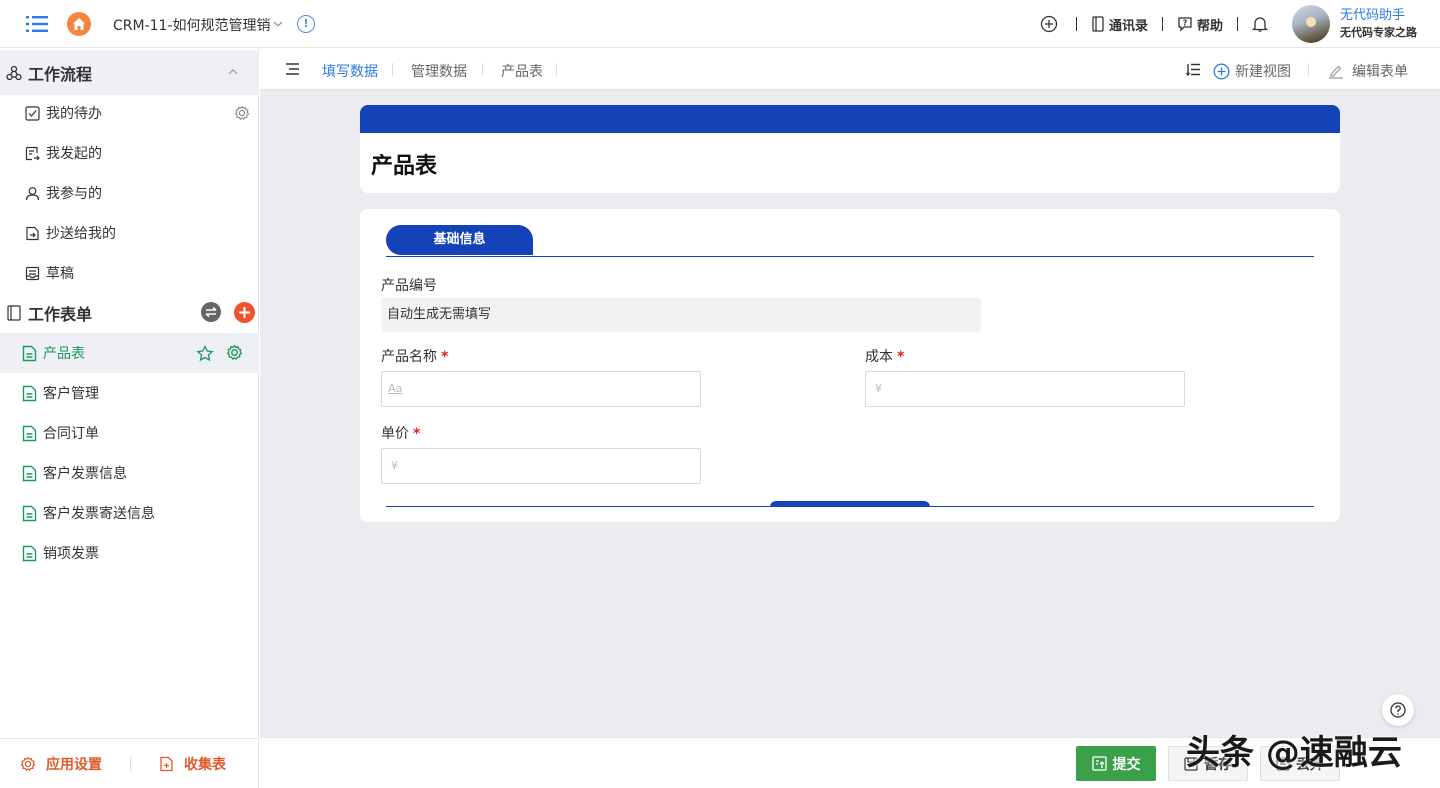 This screenshot has width=1440, height=788. What do you see at coordinates (166, 763) in the screenshot?
I see `collect-form-icon` at bounding box center [166, 763].